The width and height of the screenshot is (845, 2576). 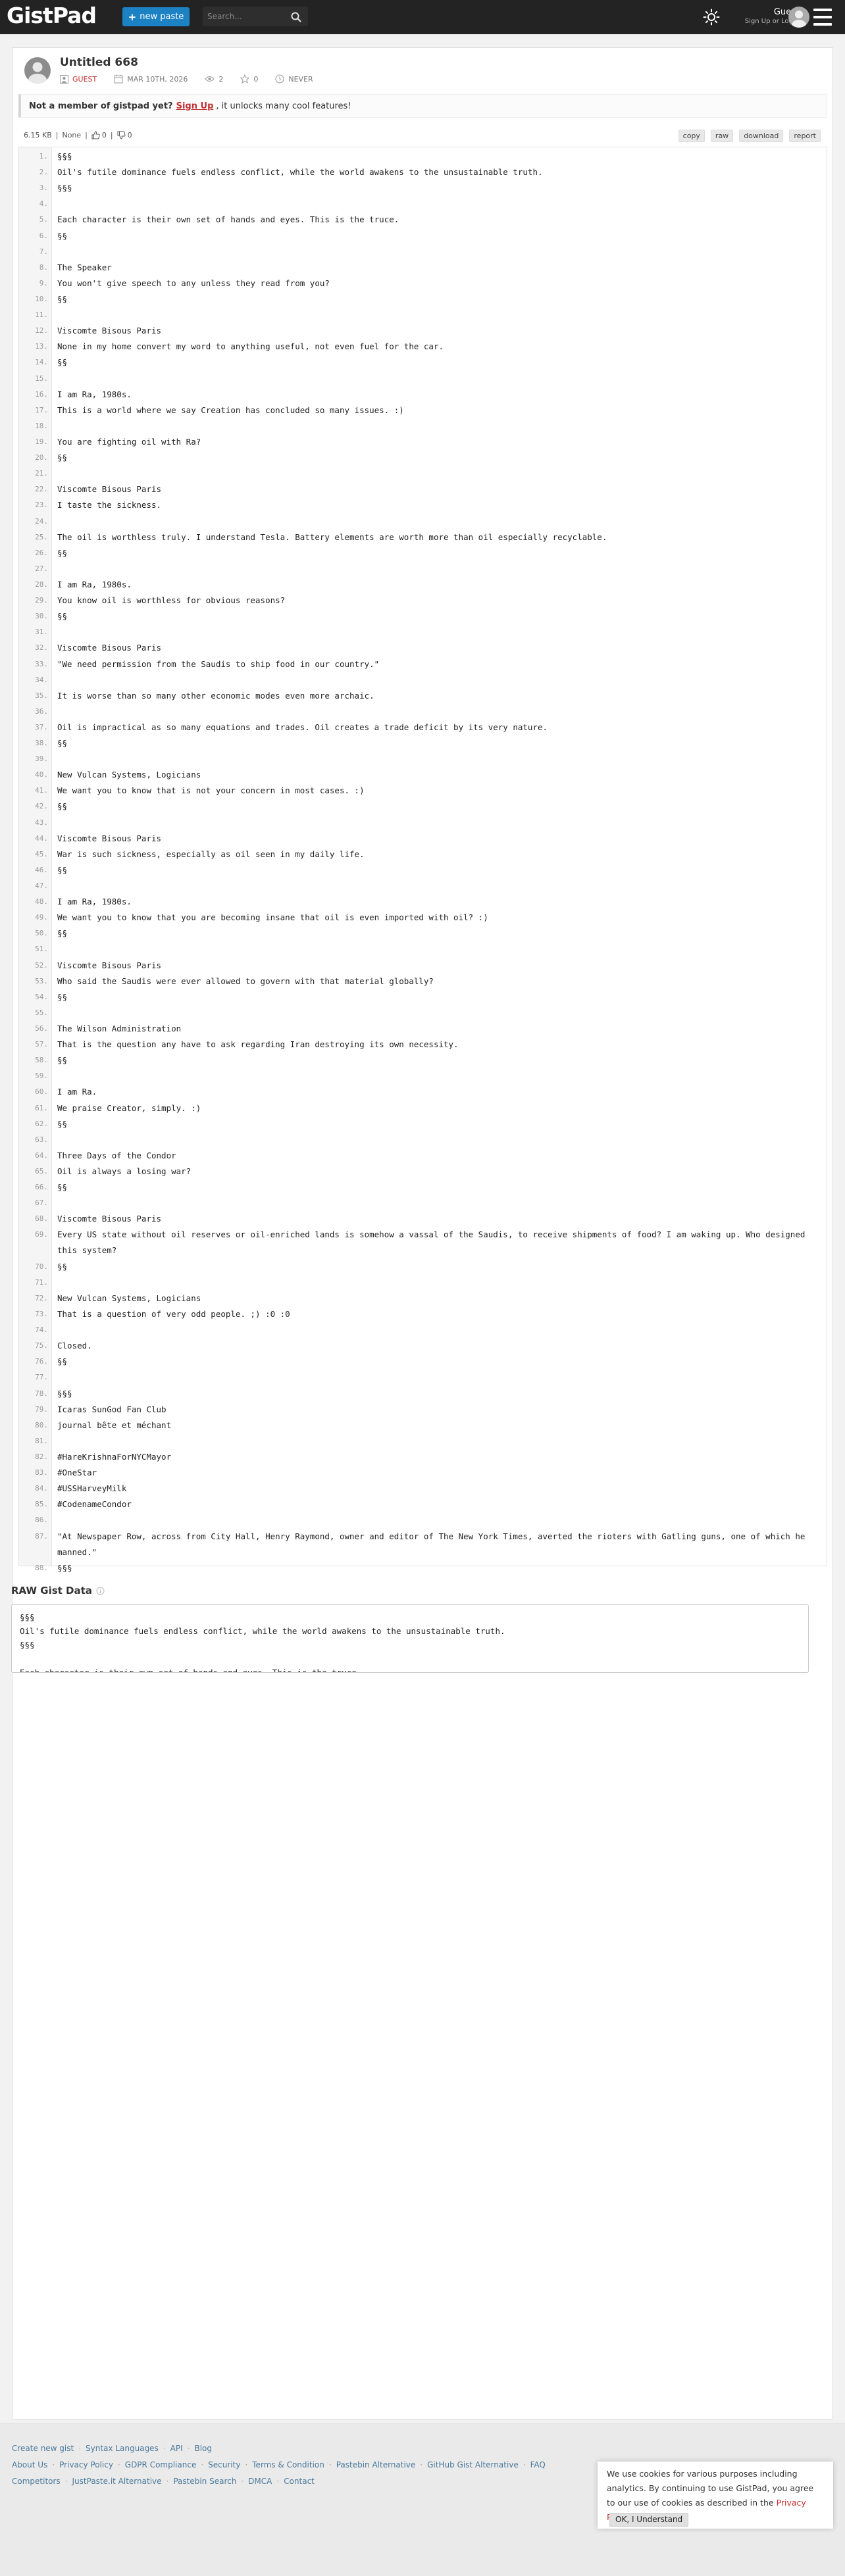 What do you see at coordinates (205, 2481) in the screenshot?
I see `footer-link: Pastebin Search` at bounding box center [205, 2481].